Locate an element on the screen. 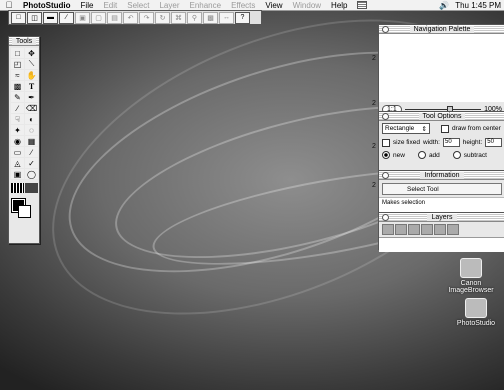 The height and width of the screenshot is (390, 504). desktop-icon-photostudio: PhotoStudio is located at coordinates (476, 312).